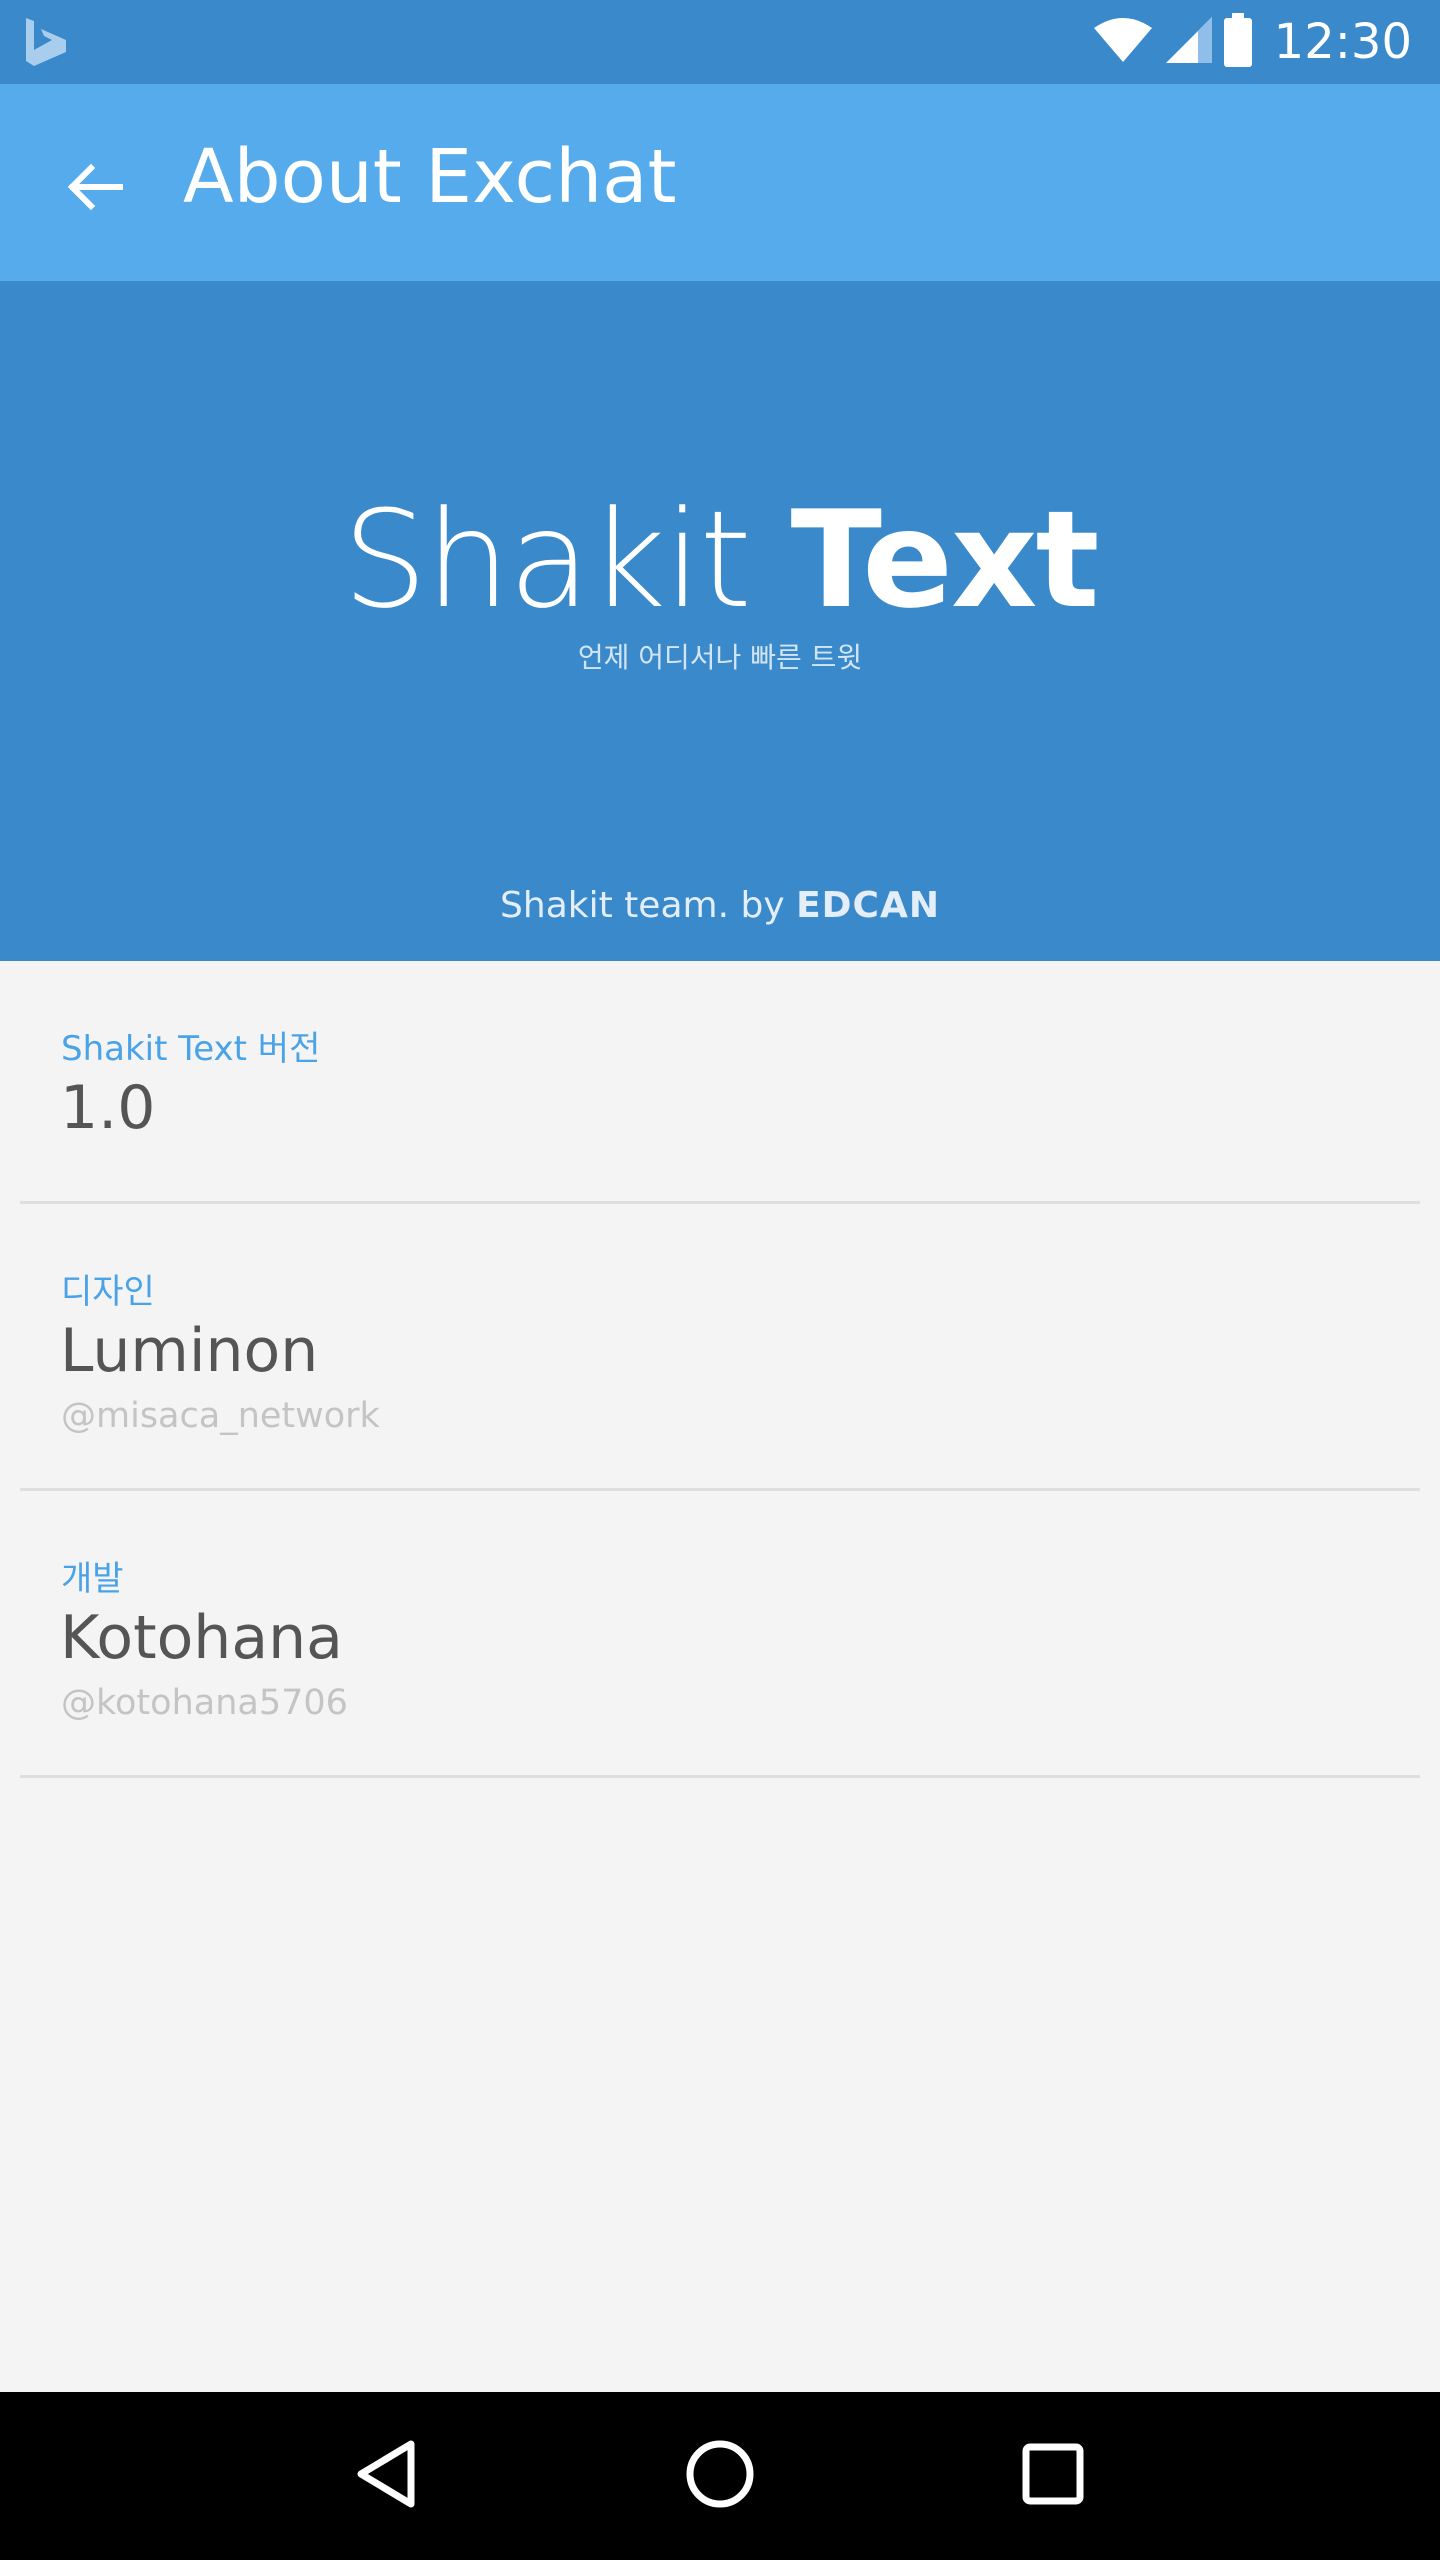  What do you see at coordinates (720, 42) in the screenshot?
I see `status-bar: 12:30` at bounding box center [720, 42].